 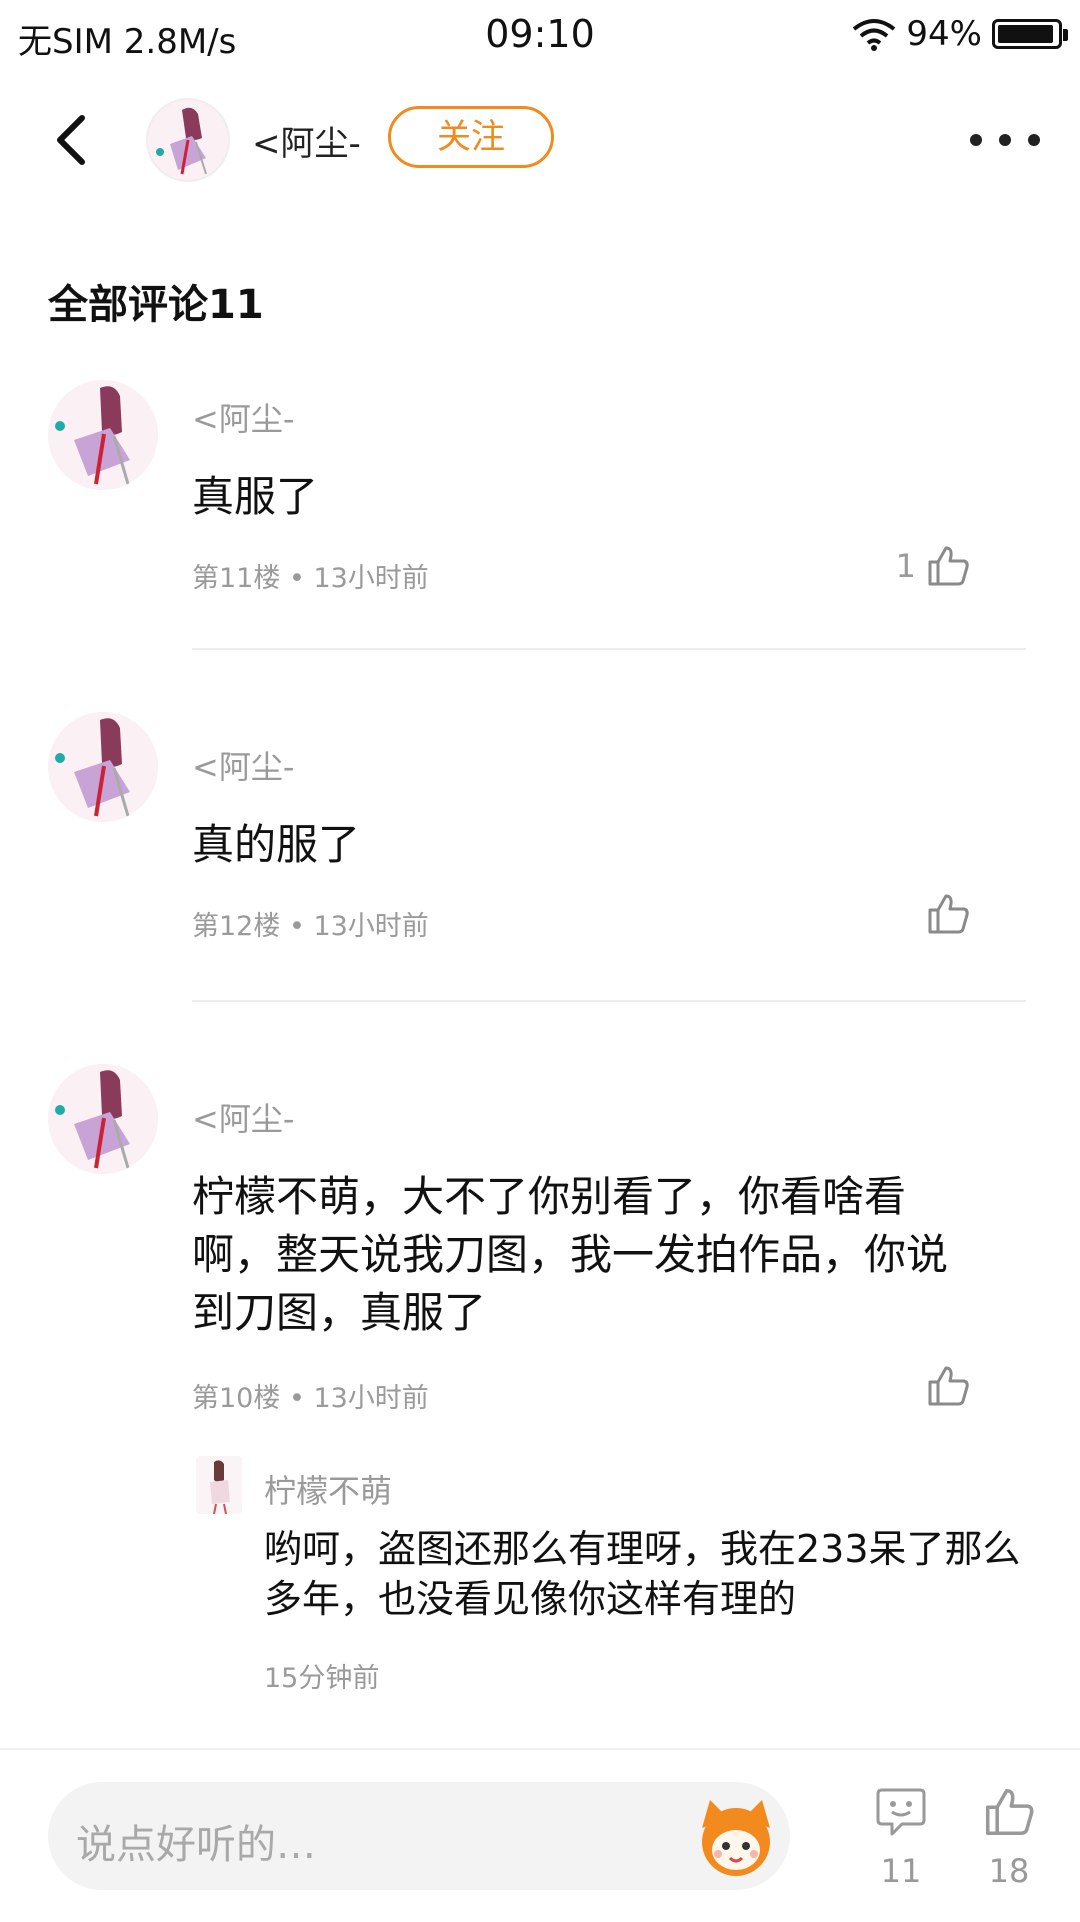 I want to click on status-bar: 无SIM 2.8M/s 09:10 94%, so click(x=540, y=38).